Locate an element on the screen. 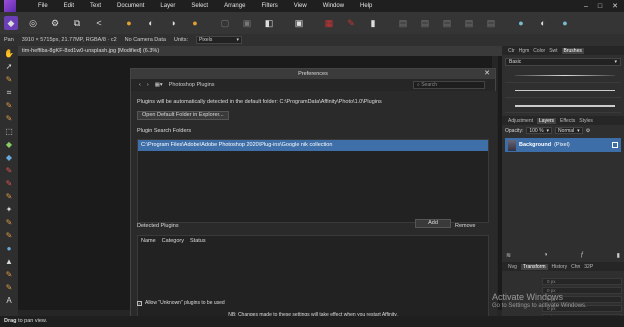 The width and height of the screenshot is (624, 327). menu-document: Document is located at coordinates (130, 6).